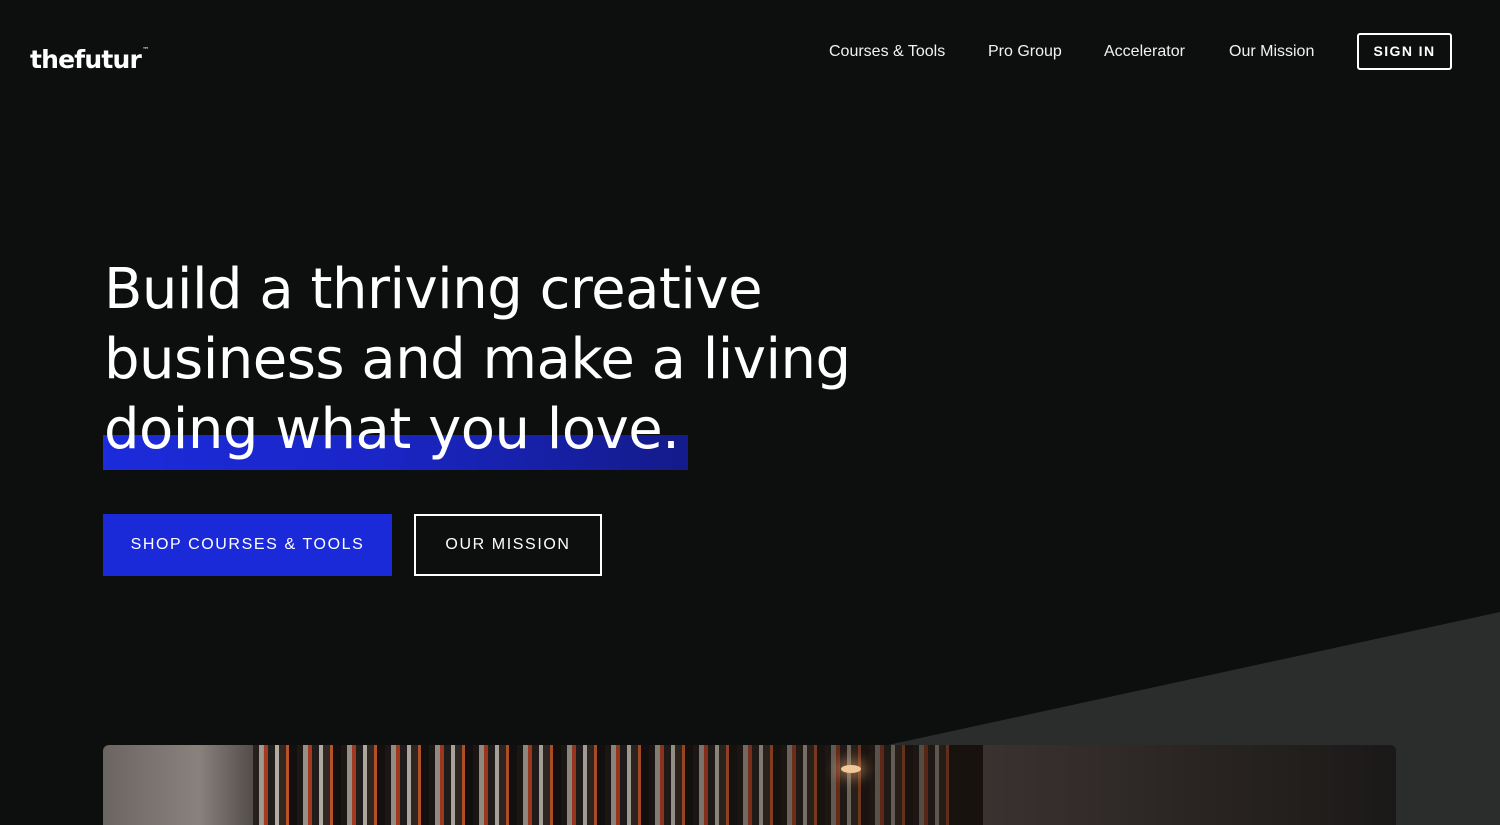 The width and height of the screenshot is (1500, 825). I want to click on preview-lamp, so click(851, 769).